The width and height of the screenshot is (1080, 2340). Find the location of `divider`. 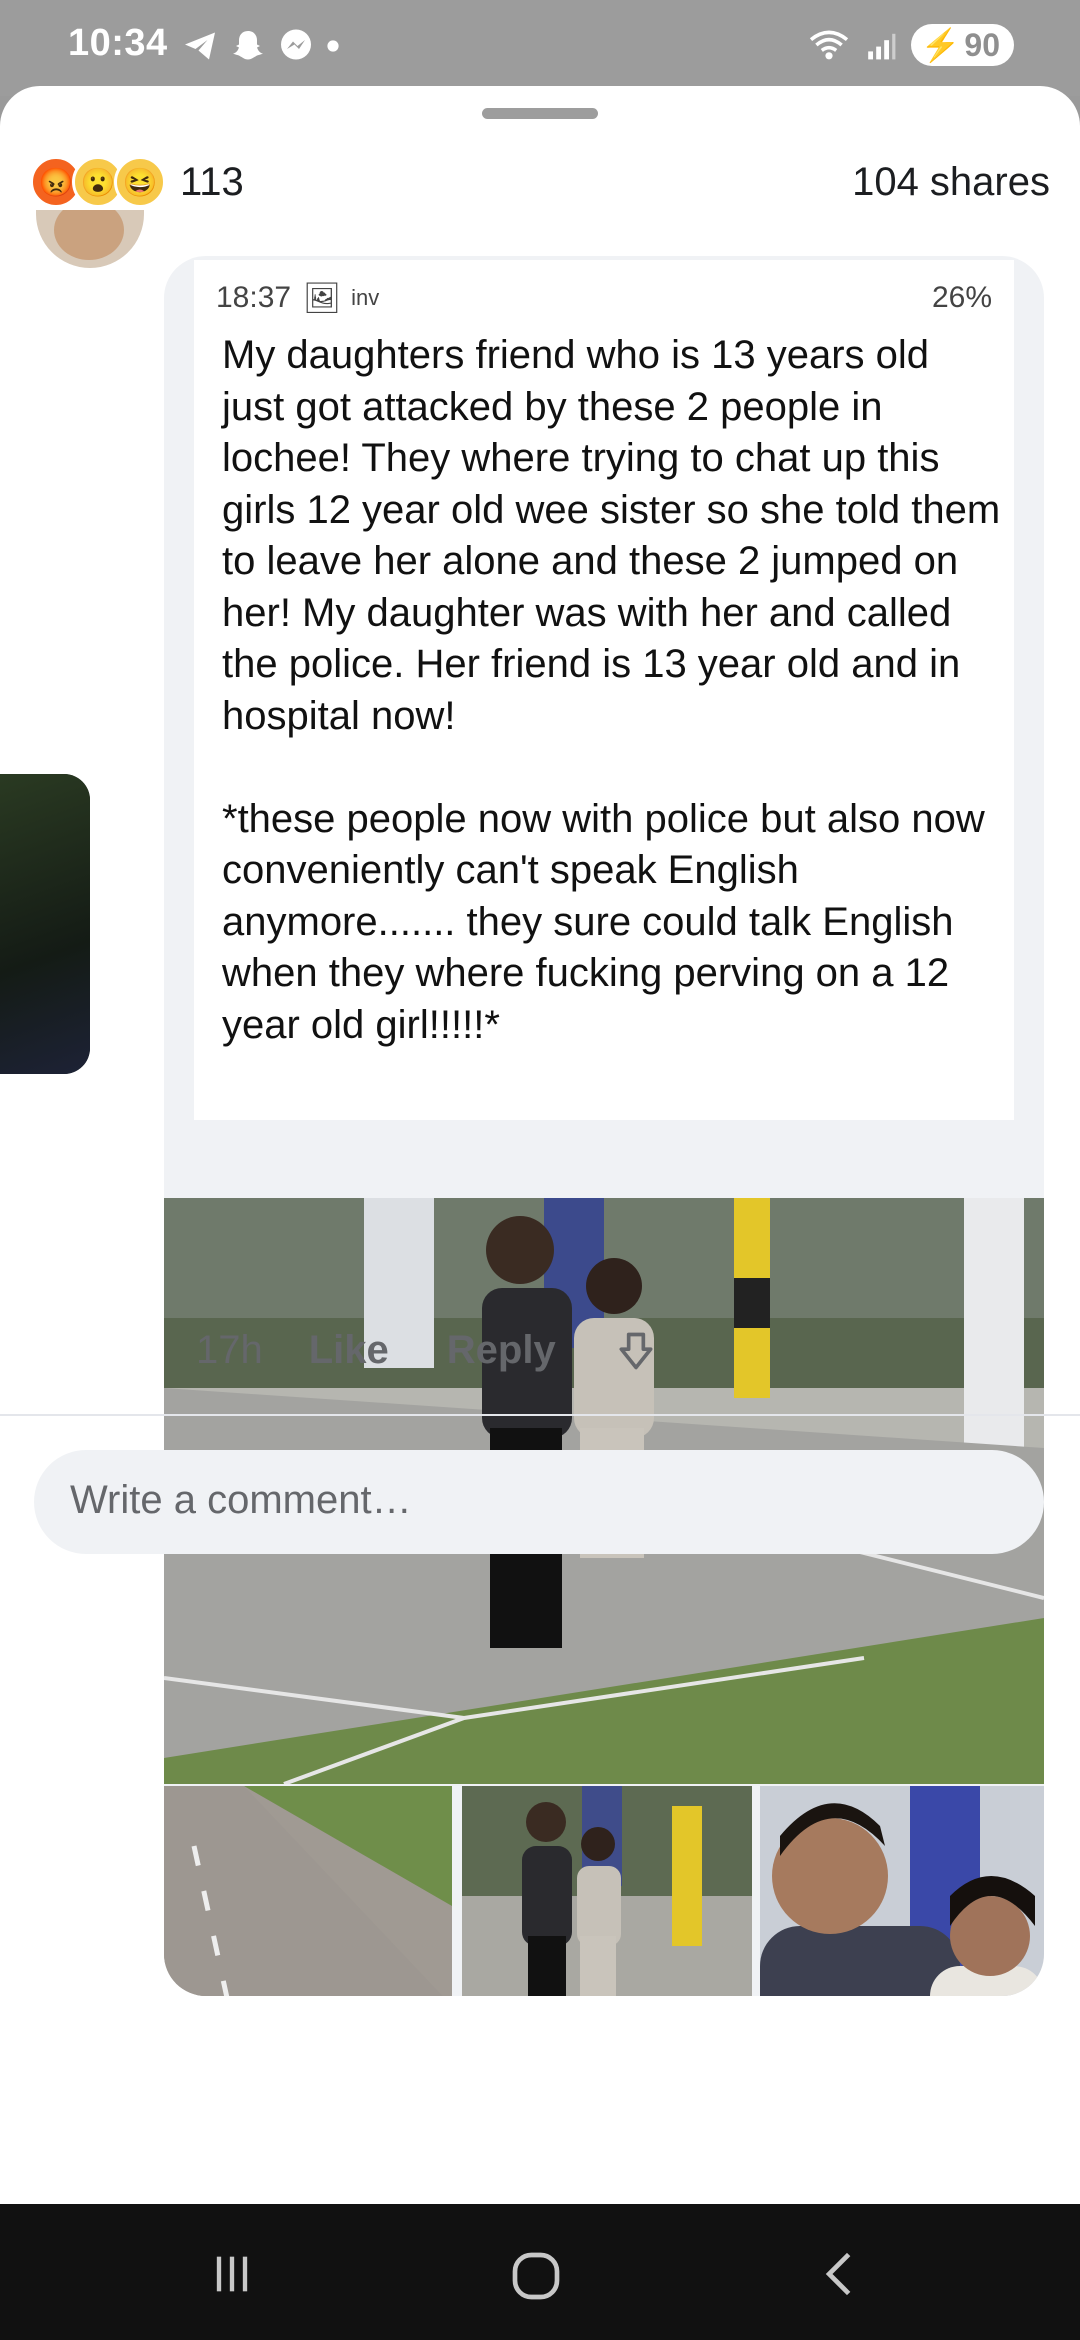

divider is located at coordinates (540, 1415).